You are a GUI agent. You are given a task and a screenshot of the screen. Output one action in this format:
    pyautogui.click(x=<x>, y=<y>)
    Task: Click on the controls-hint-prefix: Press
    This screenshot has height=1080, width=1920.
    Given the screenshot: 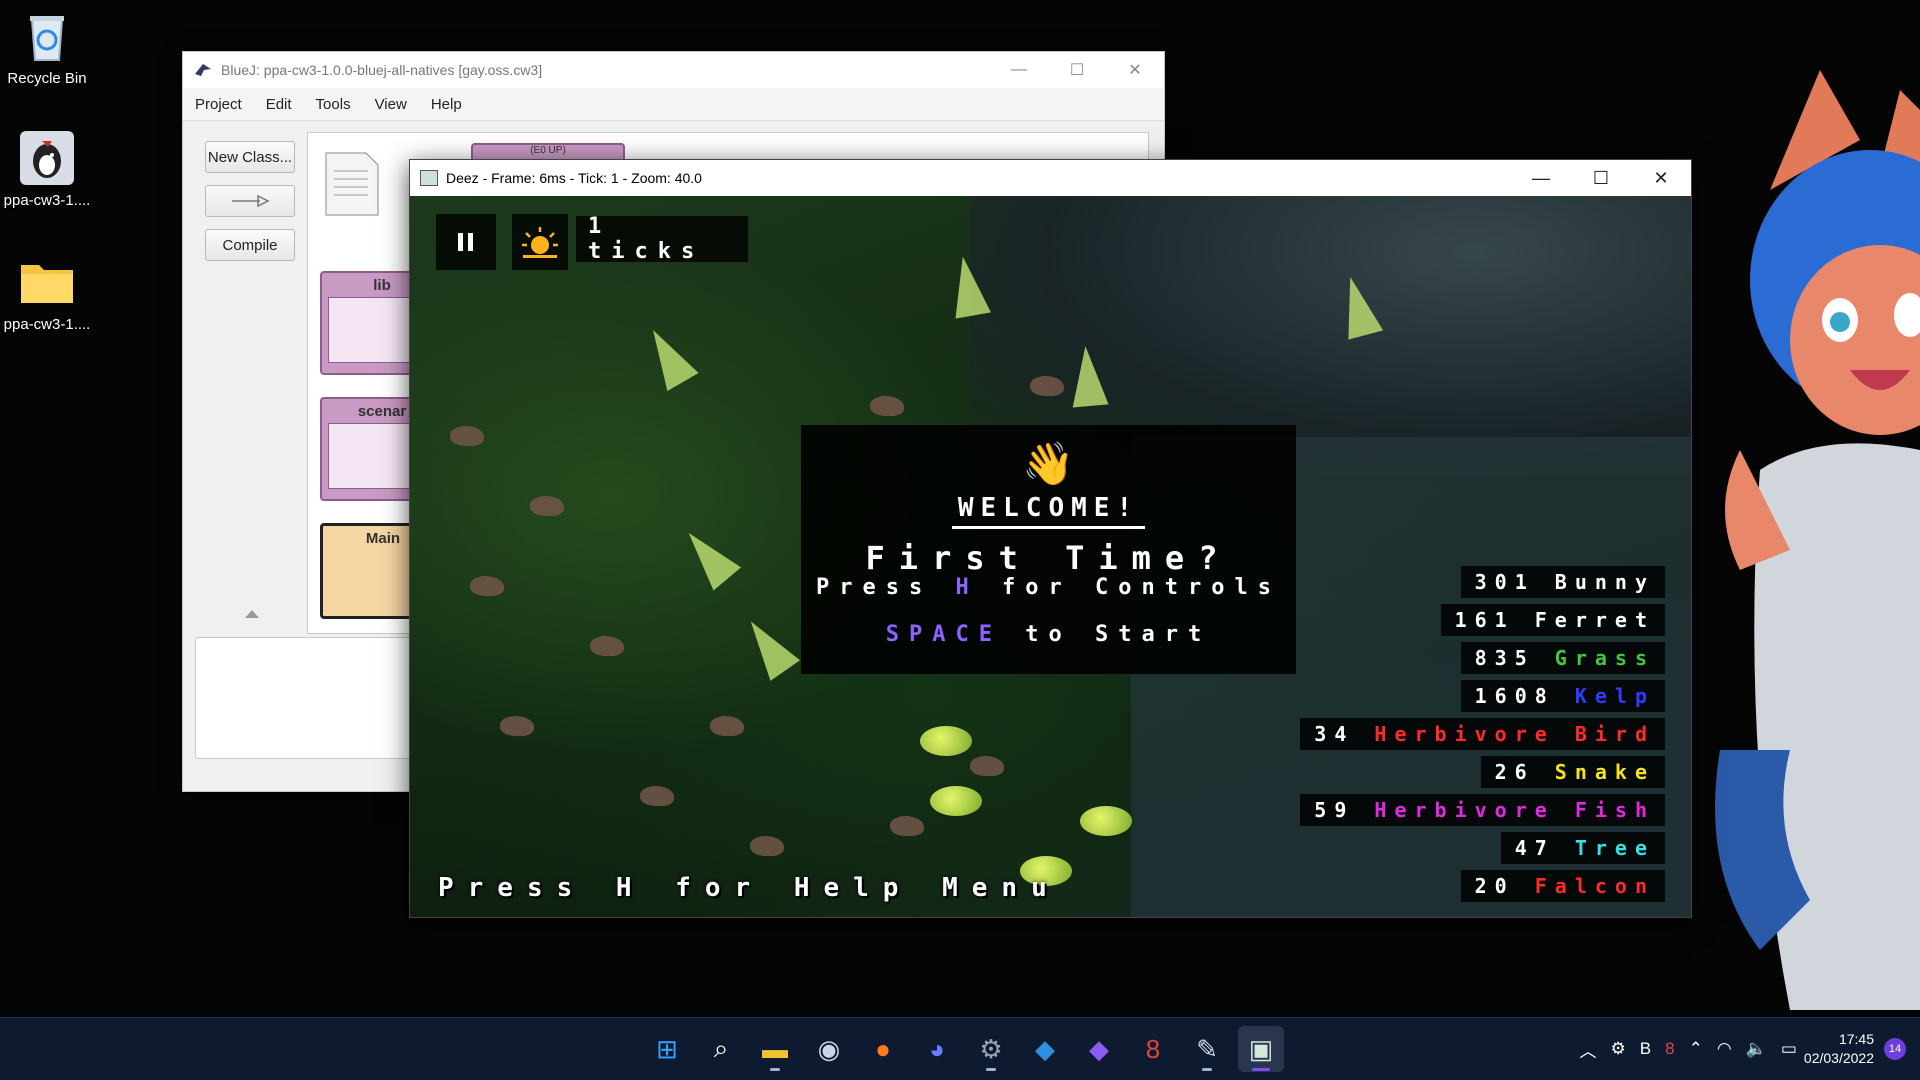 What is the action you would take?
    pyautogui.click(x=886, y=587)
    